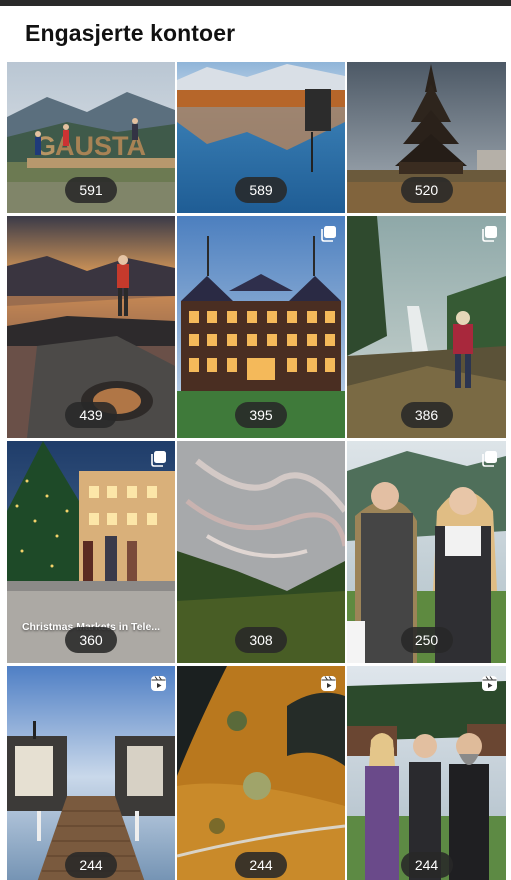 The height and width of the screenshot is (880, 511). What do you see at coordinates (426, 640) in the screenshot?
I see `engagement-count: 250` at bounding box center [426, 640].